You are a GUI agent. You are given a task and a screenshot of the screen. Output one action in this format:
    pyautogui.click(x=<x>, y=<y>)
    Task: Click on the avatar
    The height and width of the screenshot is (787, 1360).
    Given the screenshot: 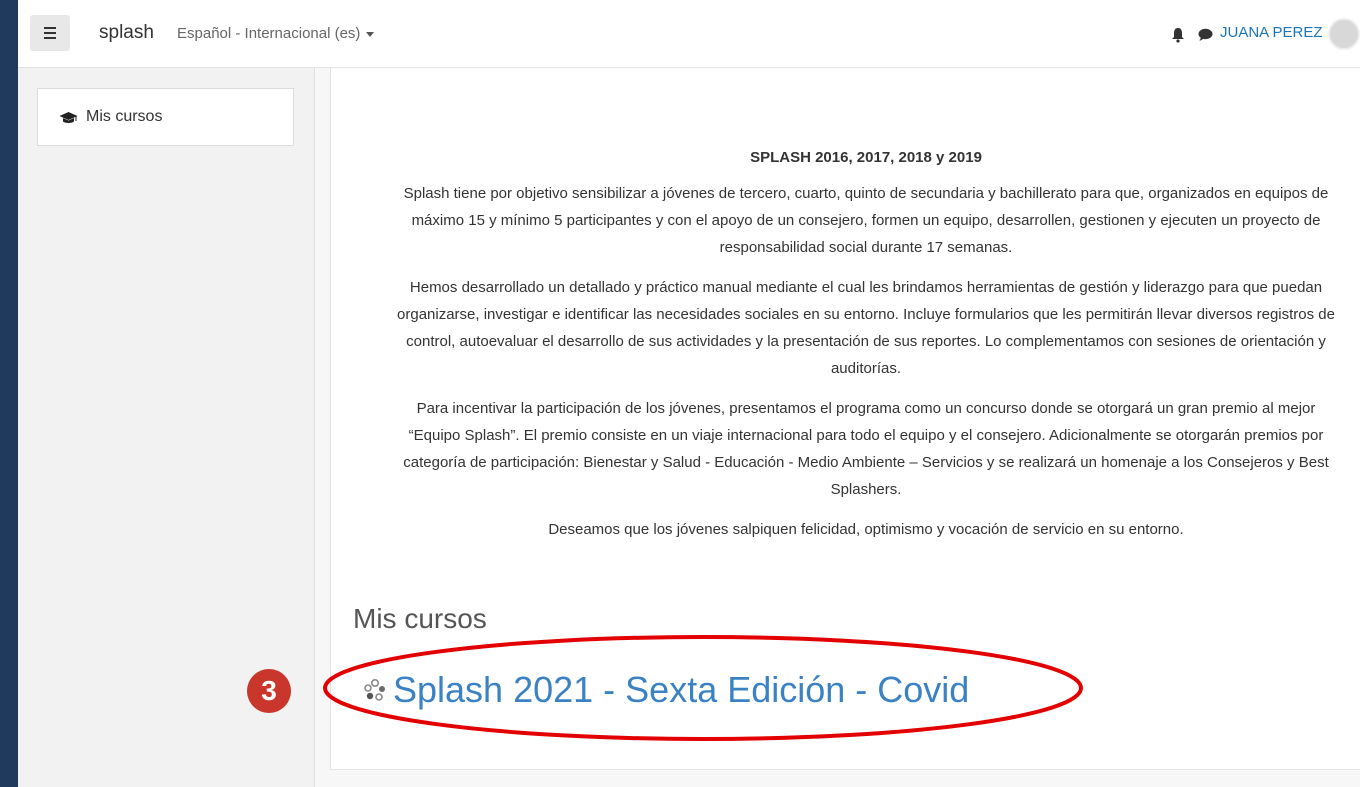 What is the action you would take?
    pyautogui.click(x=1344, y=34)
    